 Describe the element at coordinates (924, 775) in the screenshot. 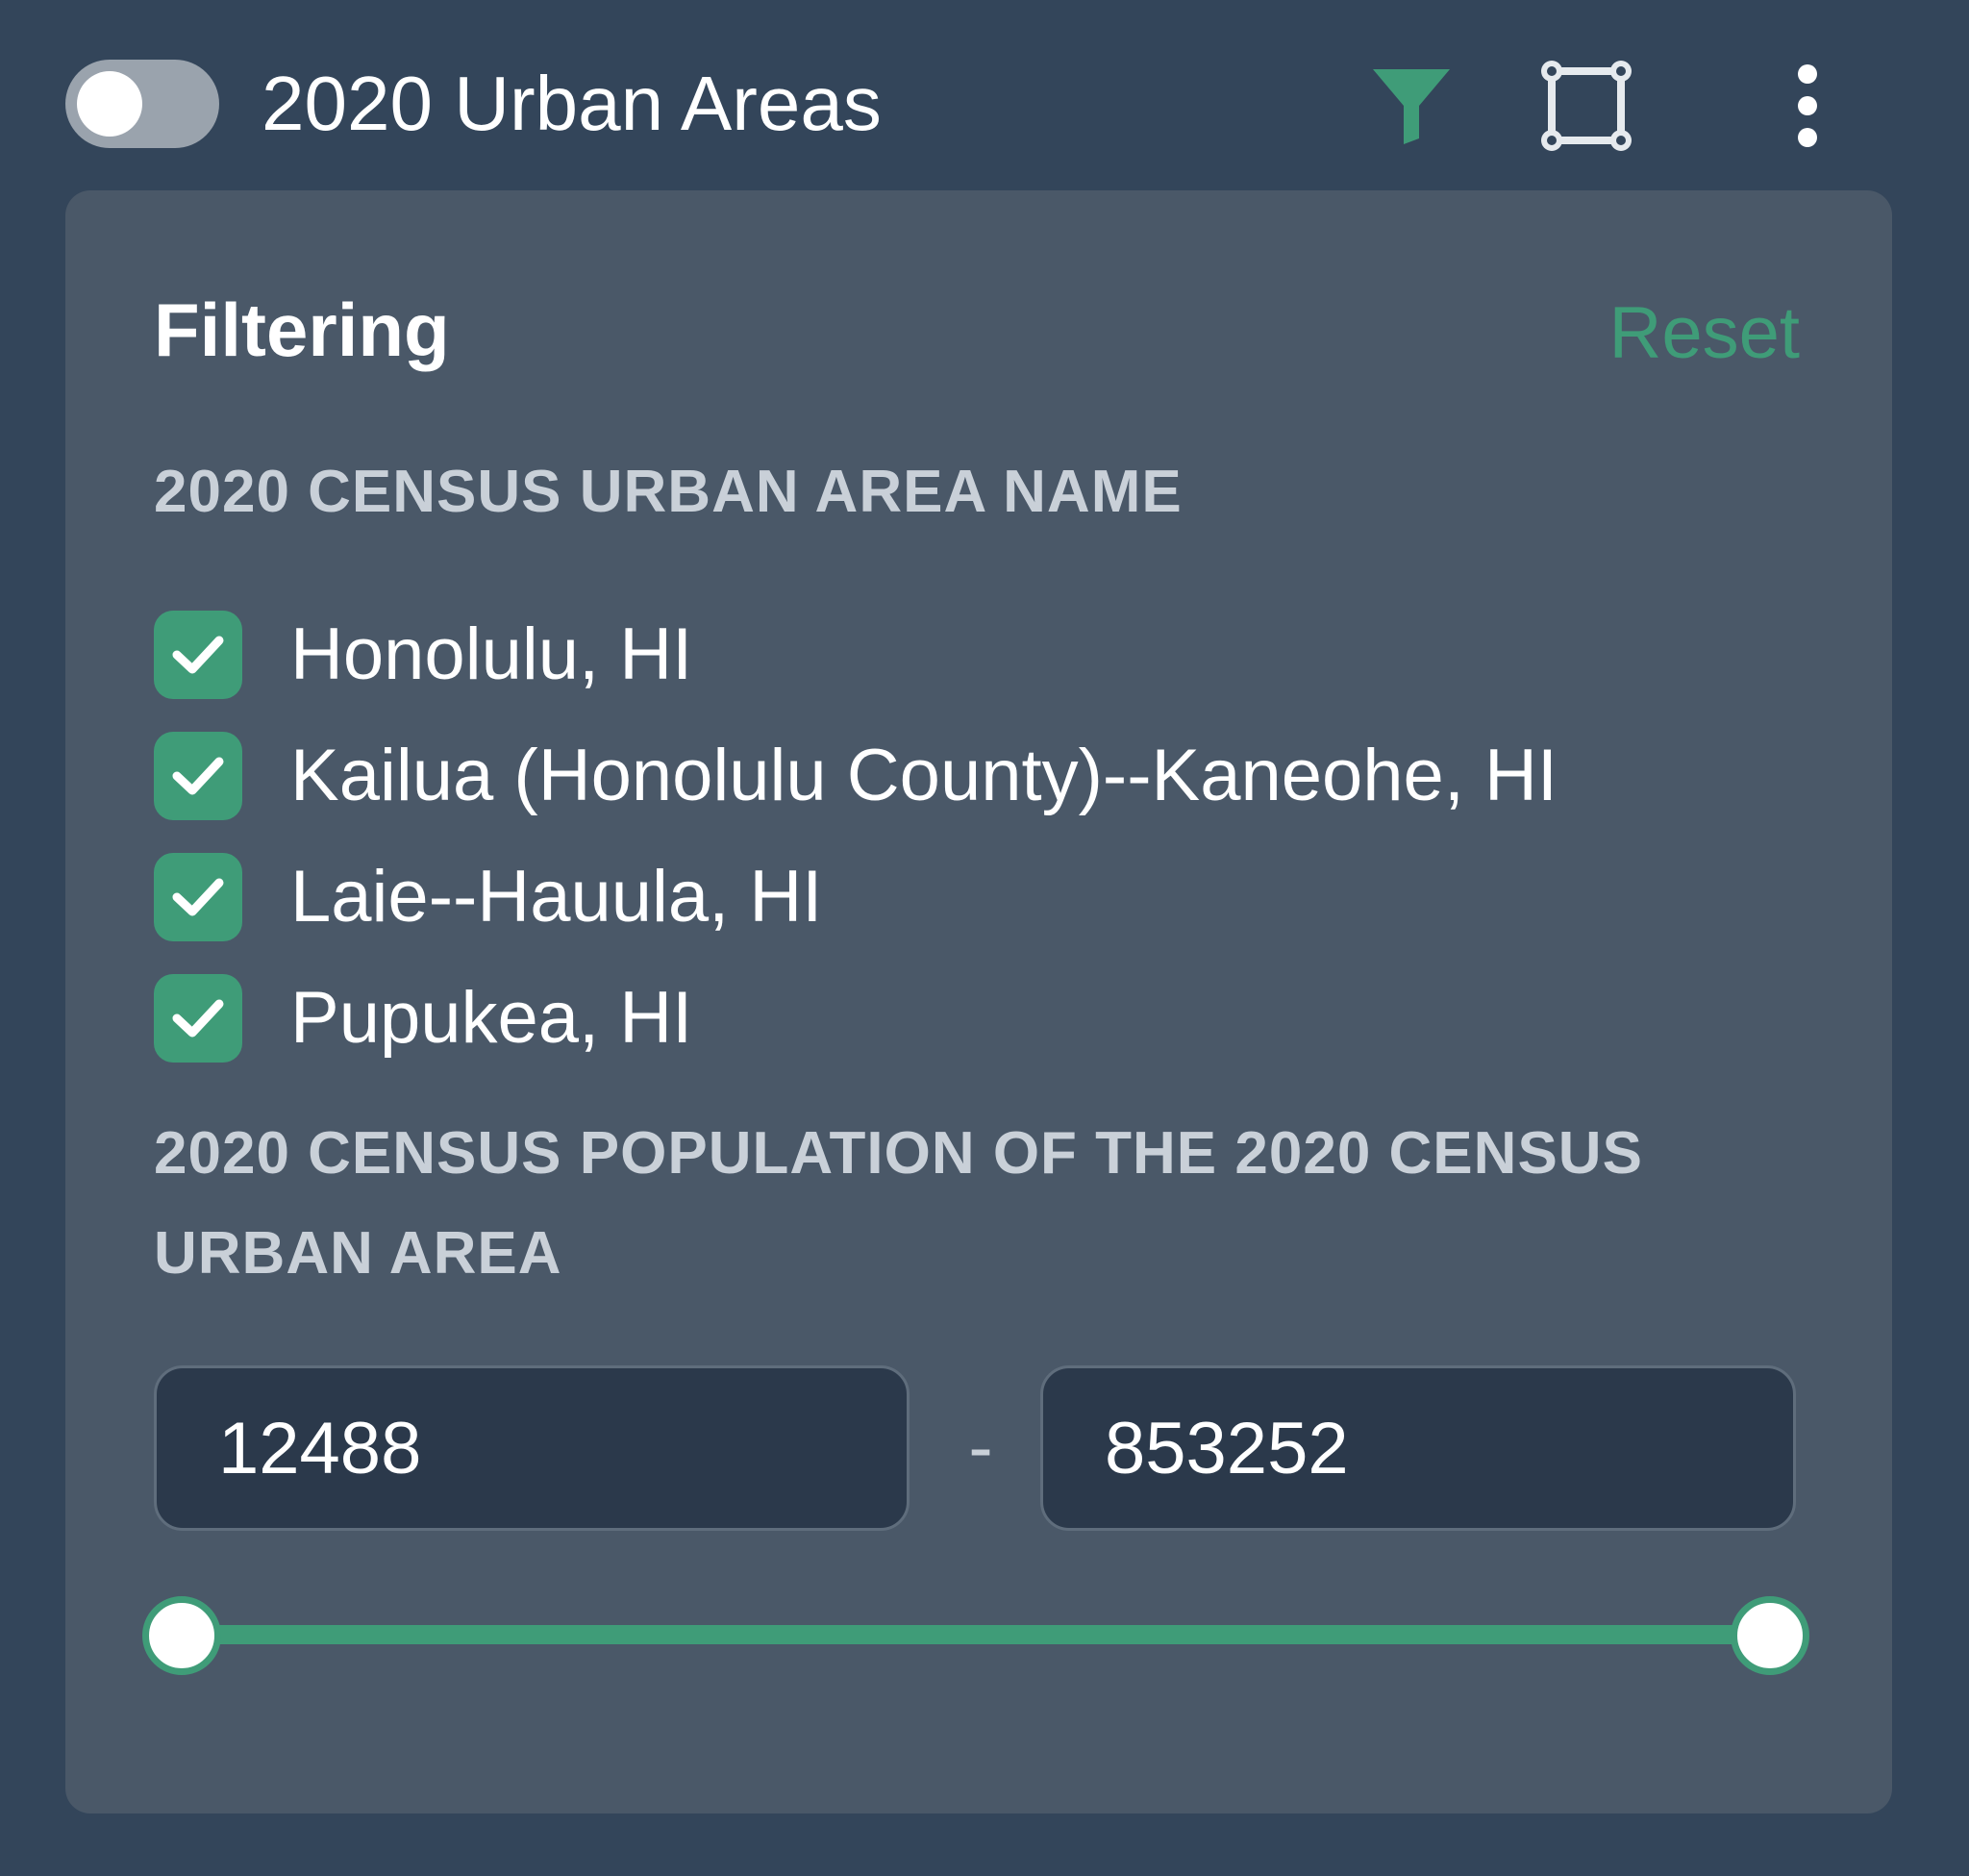

I see `checklist-item-label: Kailua (Honolulu County)--Kaneohe, HI` at that location.